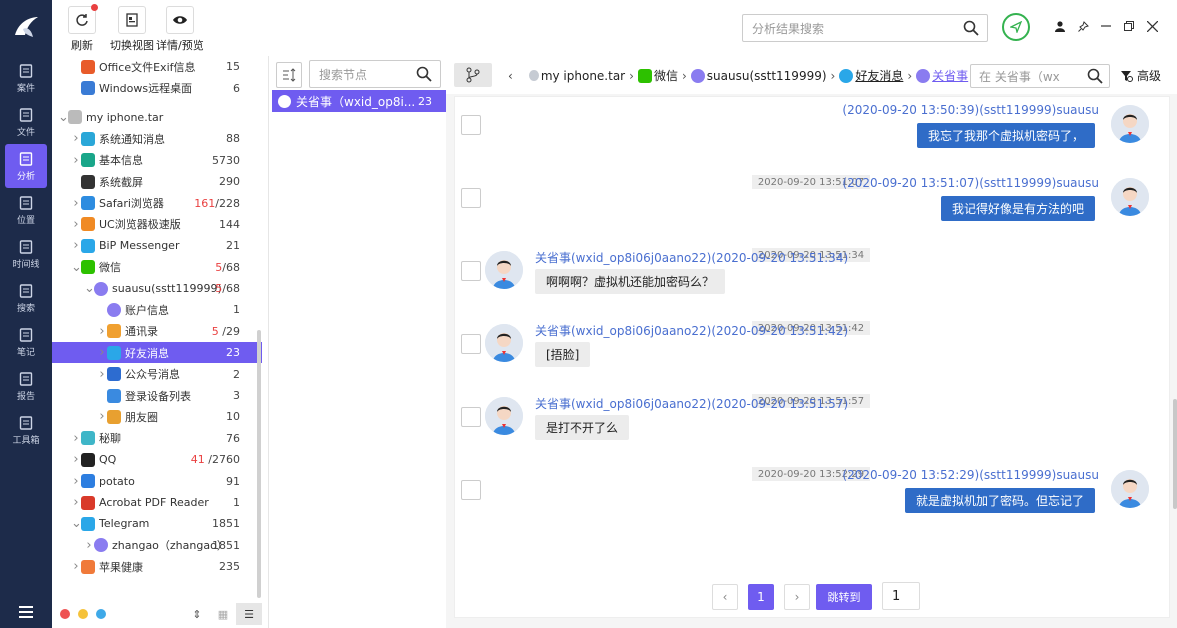 Image resolution: width=1177 pixels, height=628 pixels. Describe the element at coordinates (26, 386) in the screenshot. I see `nav-item-7: 报告` at that location.